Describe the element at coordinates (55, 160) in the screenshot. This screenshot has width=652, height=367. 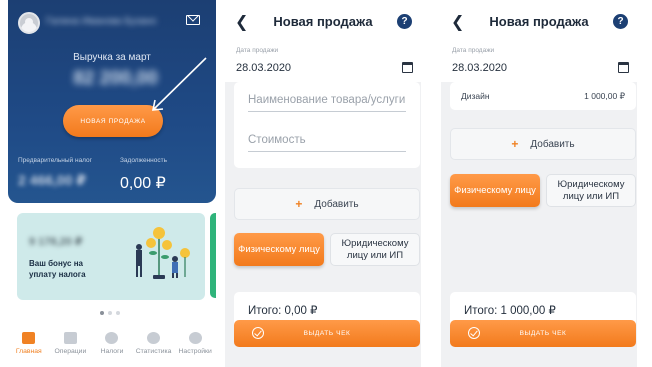
I see `tax-label: Предварительный налог` at that location.